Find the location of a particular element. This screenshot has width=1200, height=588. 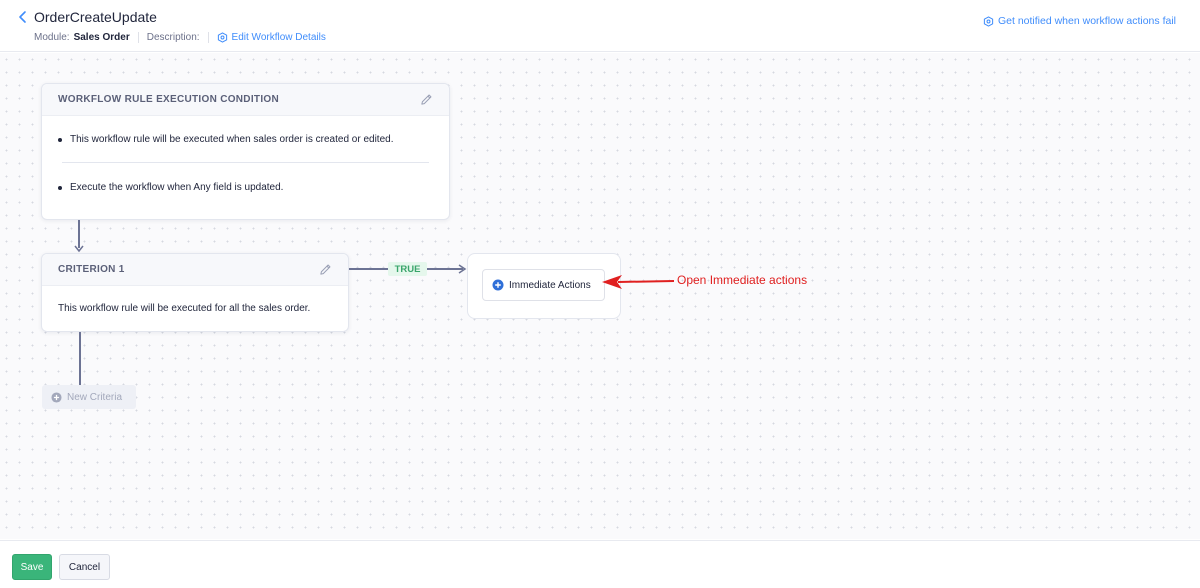

immediate-actions-label: Immediate Actions is located at coordinates (550, 285).